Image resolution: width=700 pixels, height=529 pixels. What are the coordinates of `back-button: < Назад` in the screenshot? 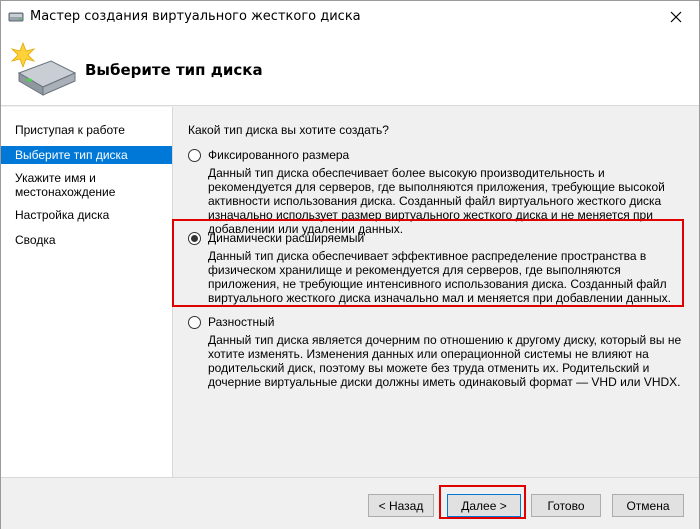 It's located at (401, 505).